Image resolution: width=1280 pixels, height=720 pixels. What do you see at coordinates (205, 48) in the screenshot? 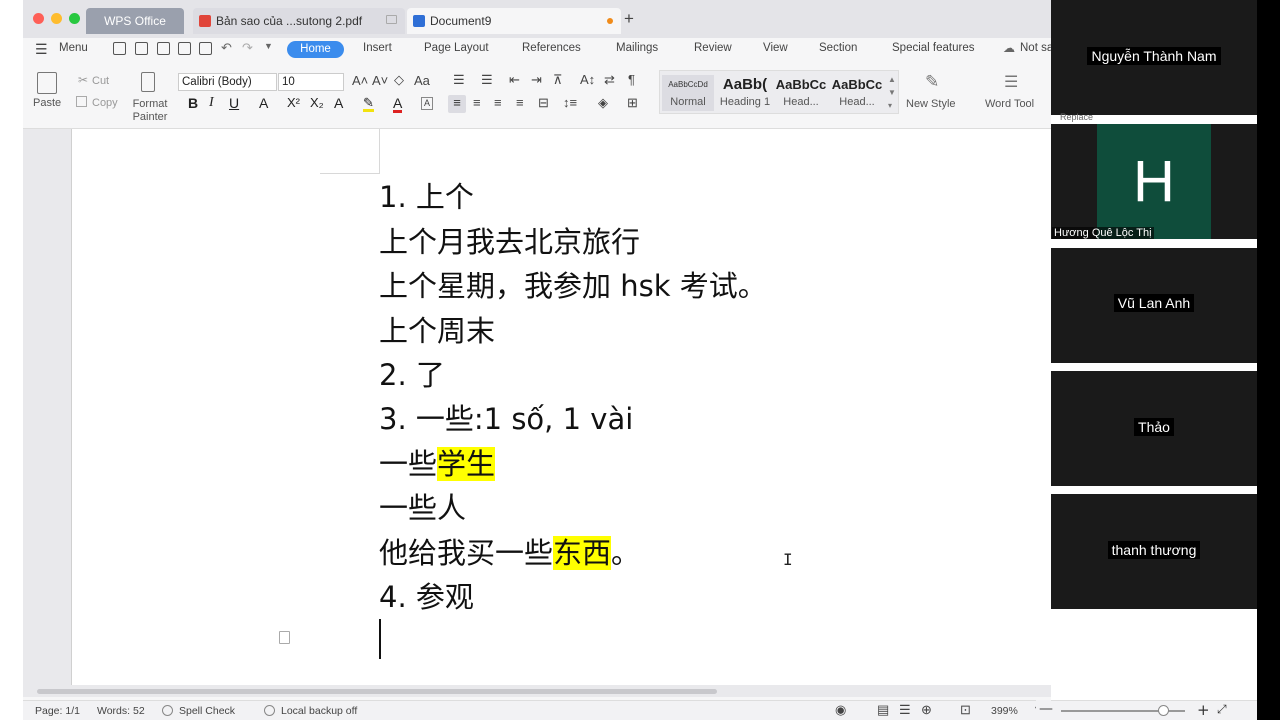
I see `print-preview-icon` at bounding box center [205, 48].